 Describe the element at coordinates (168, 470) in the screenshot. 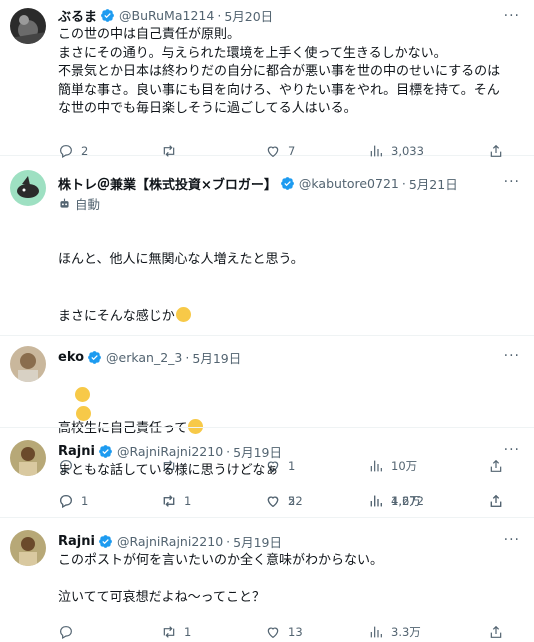

I see `tweet-text: まともな話している様に思うけどなぁ` at that location.